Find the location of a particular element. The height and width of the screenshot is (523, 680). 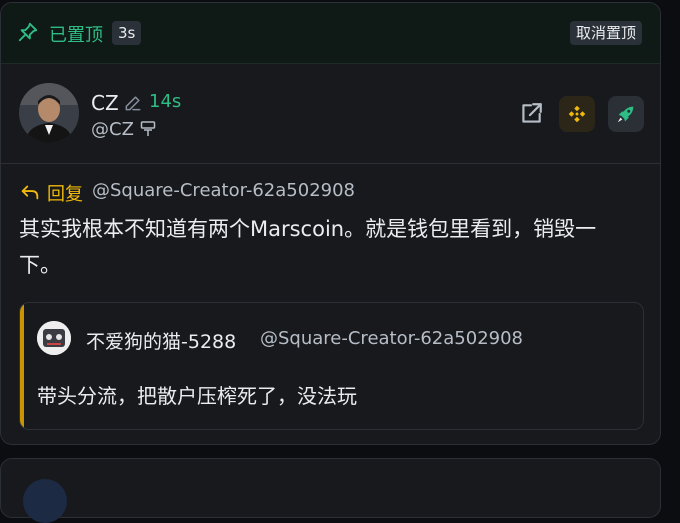

binance-button is located at coordinates (577, 114).